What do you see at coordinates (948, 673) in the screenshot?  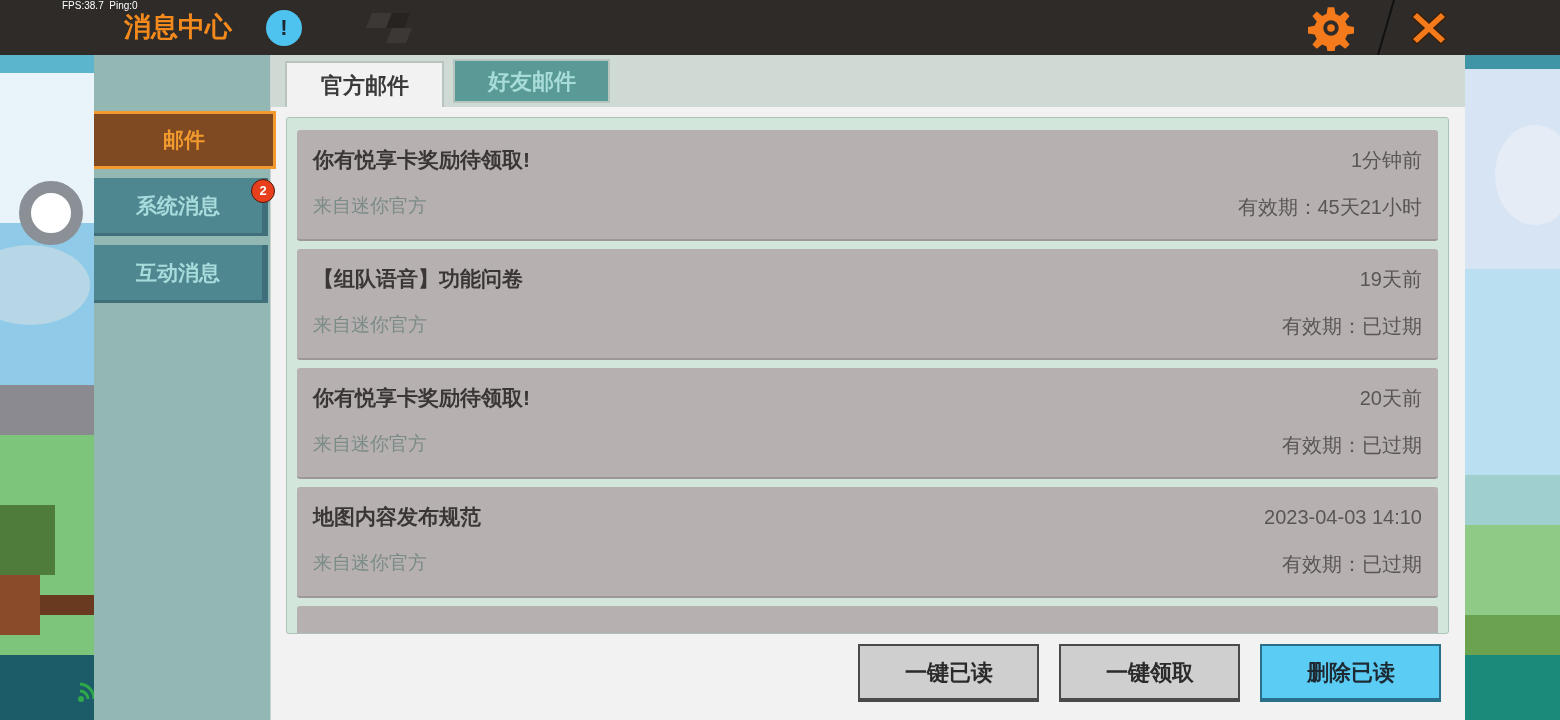 I see `action-button: 一键已读` at bounding box center [948, 673].